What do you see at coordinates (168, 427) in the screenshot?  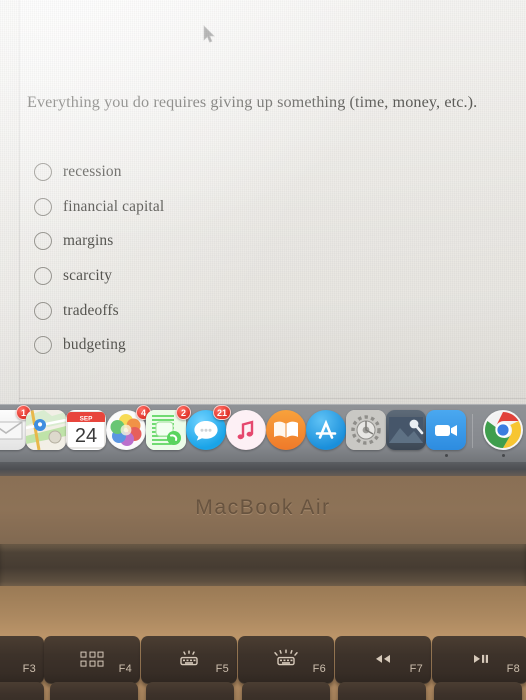 I see `dock-item-facetime: 2` at bounding box center [168, 427].